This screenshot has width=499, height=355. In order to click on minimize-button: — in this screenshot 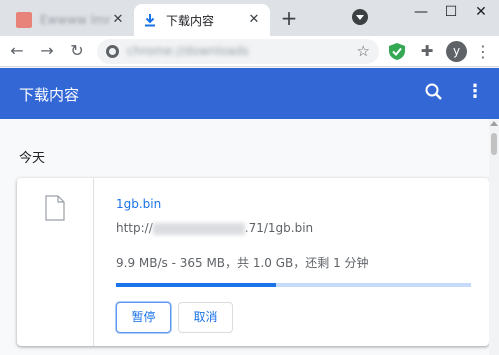, I will do `click(421, 12)`.